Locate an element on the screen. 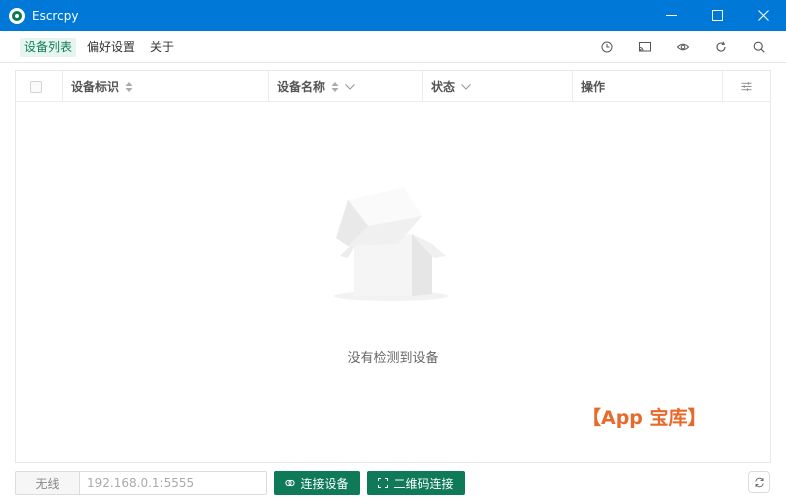 This screenshot has width=786, height=503. close-icon is located at coordinates (763, 15).